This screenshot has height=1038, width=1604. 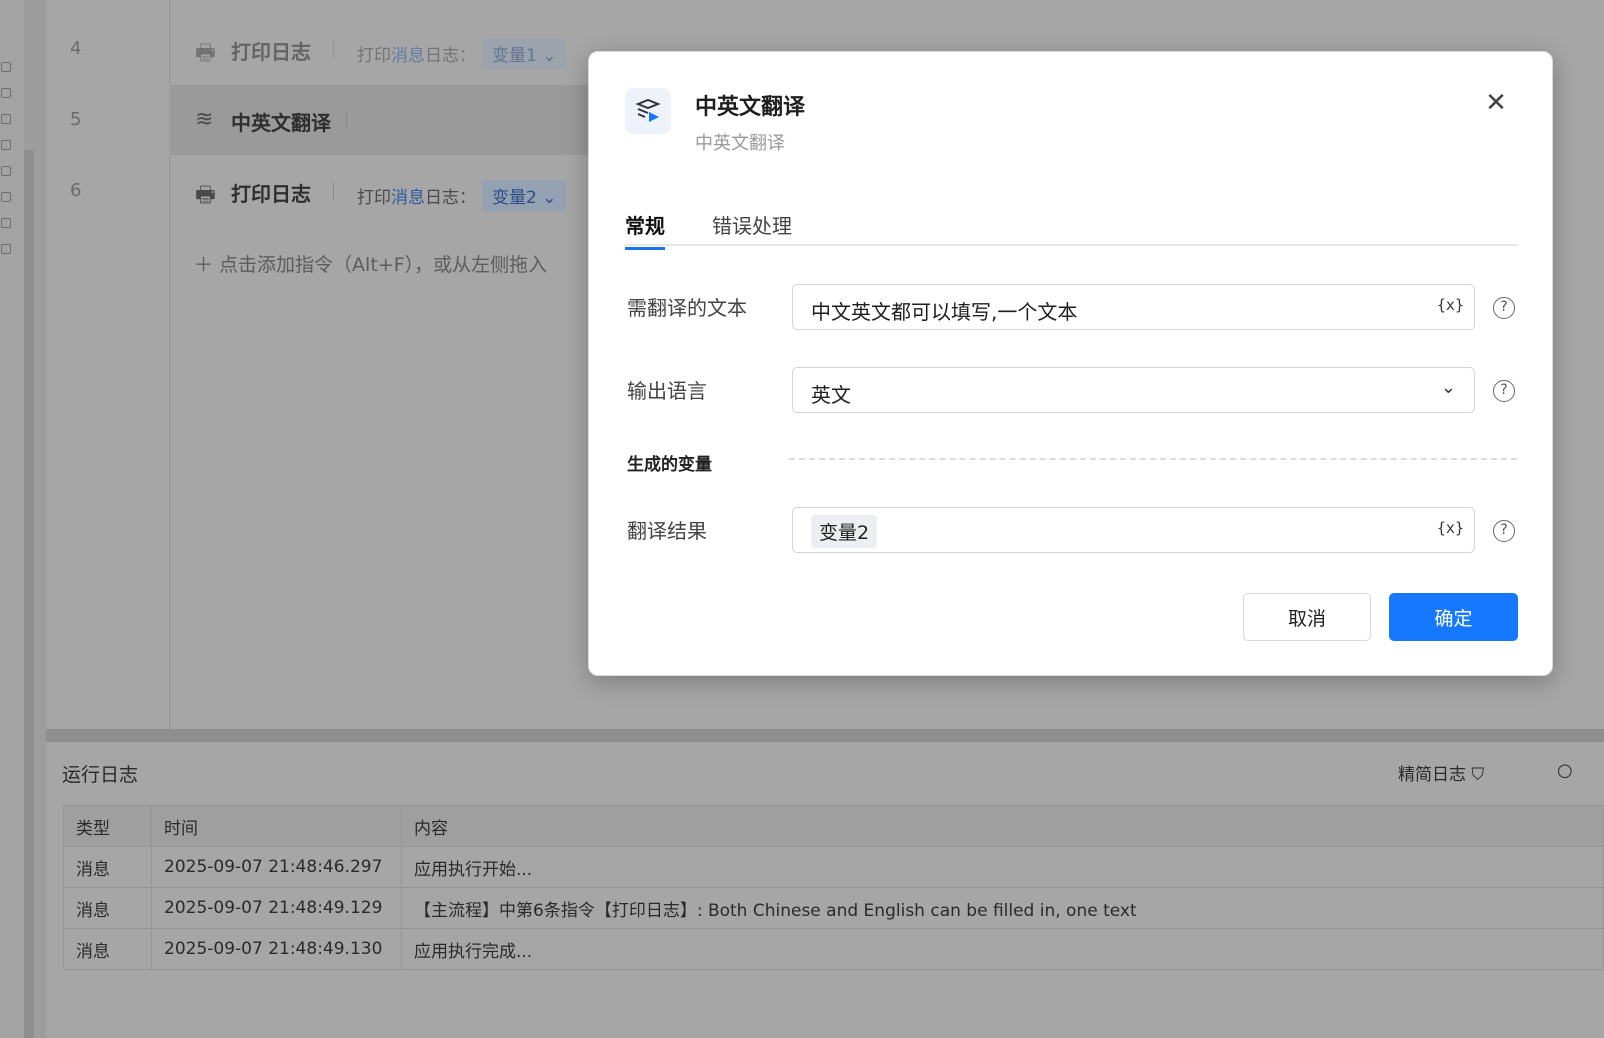 I want to click on plus-icon: ＋, so click(x=207, y=265).